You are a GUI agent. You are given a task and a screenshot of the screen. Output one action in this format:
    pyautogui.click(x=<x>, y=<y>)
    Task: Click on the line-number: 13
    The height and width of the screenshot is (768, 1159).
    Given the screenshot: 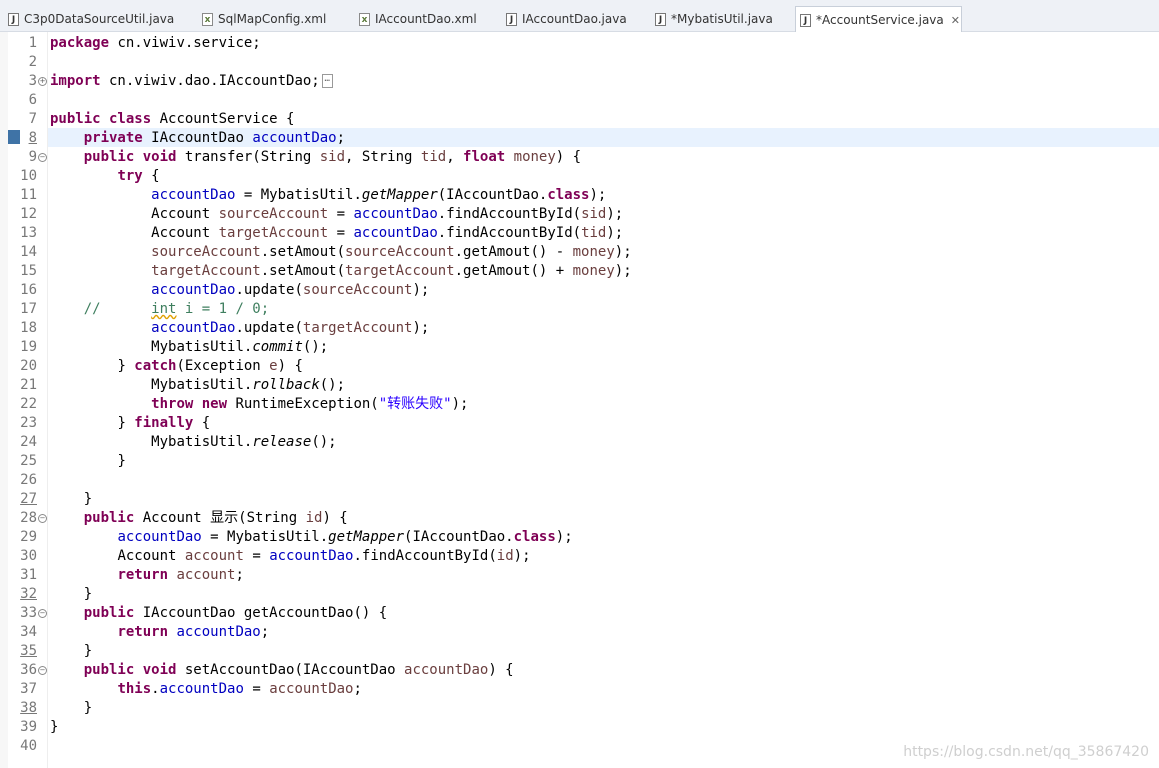 What is the action you would take?
    pyautogui.click(x=28, y=233)
    